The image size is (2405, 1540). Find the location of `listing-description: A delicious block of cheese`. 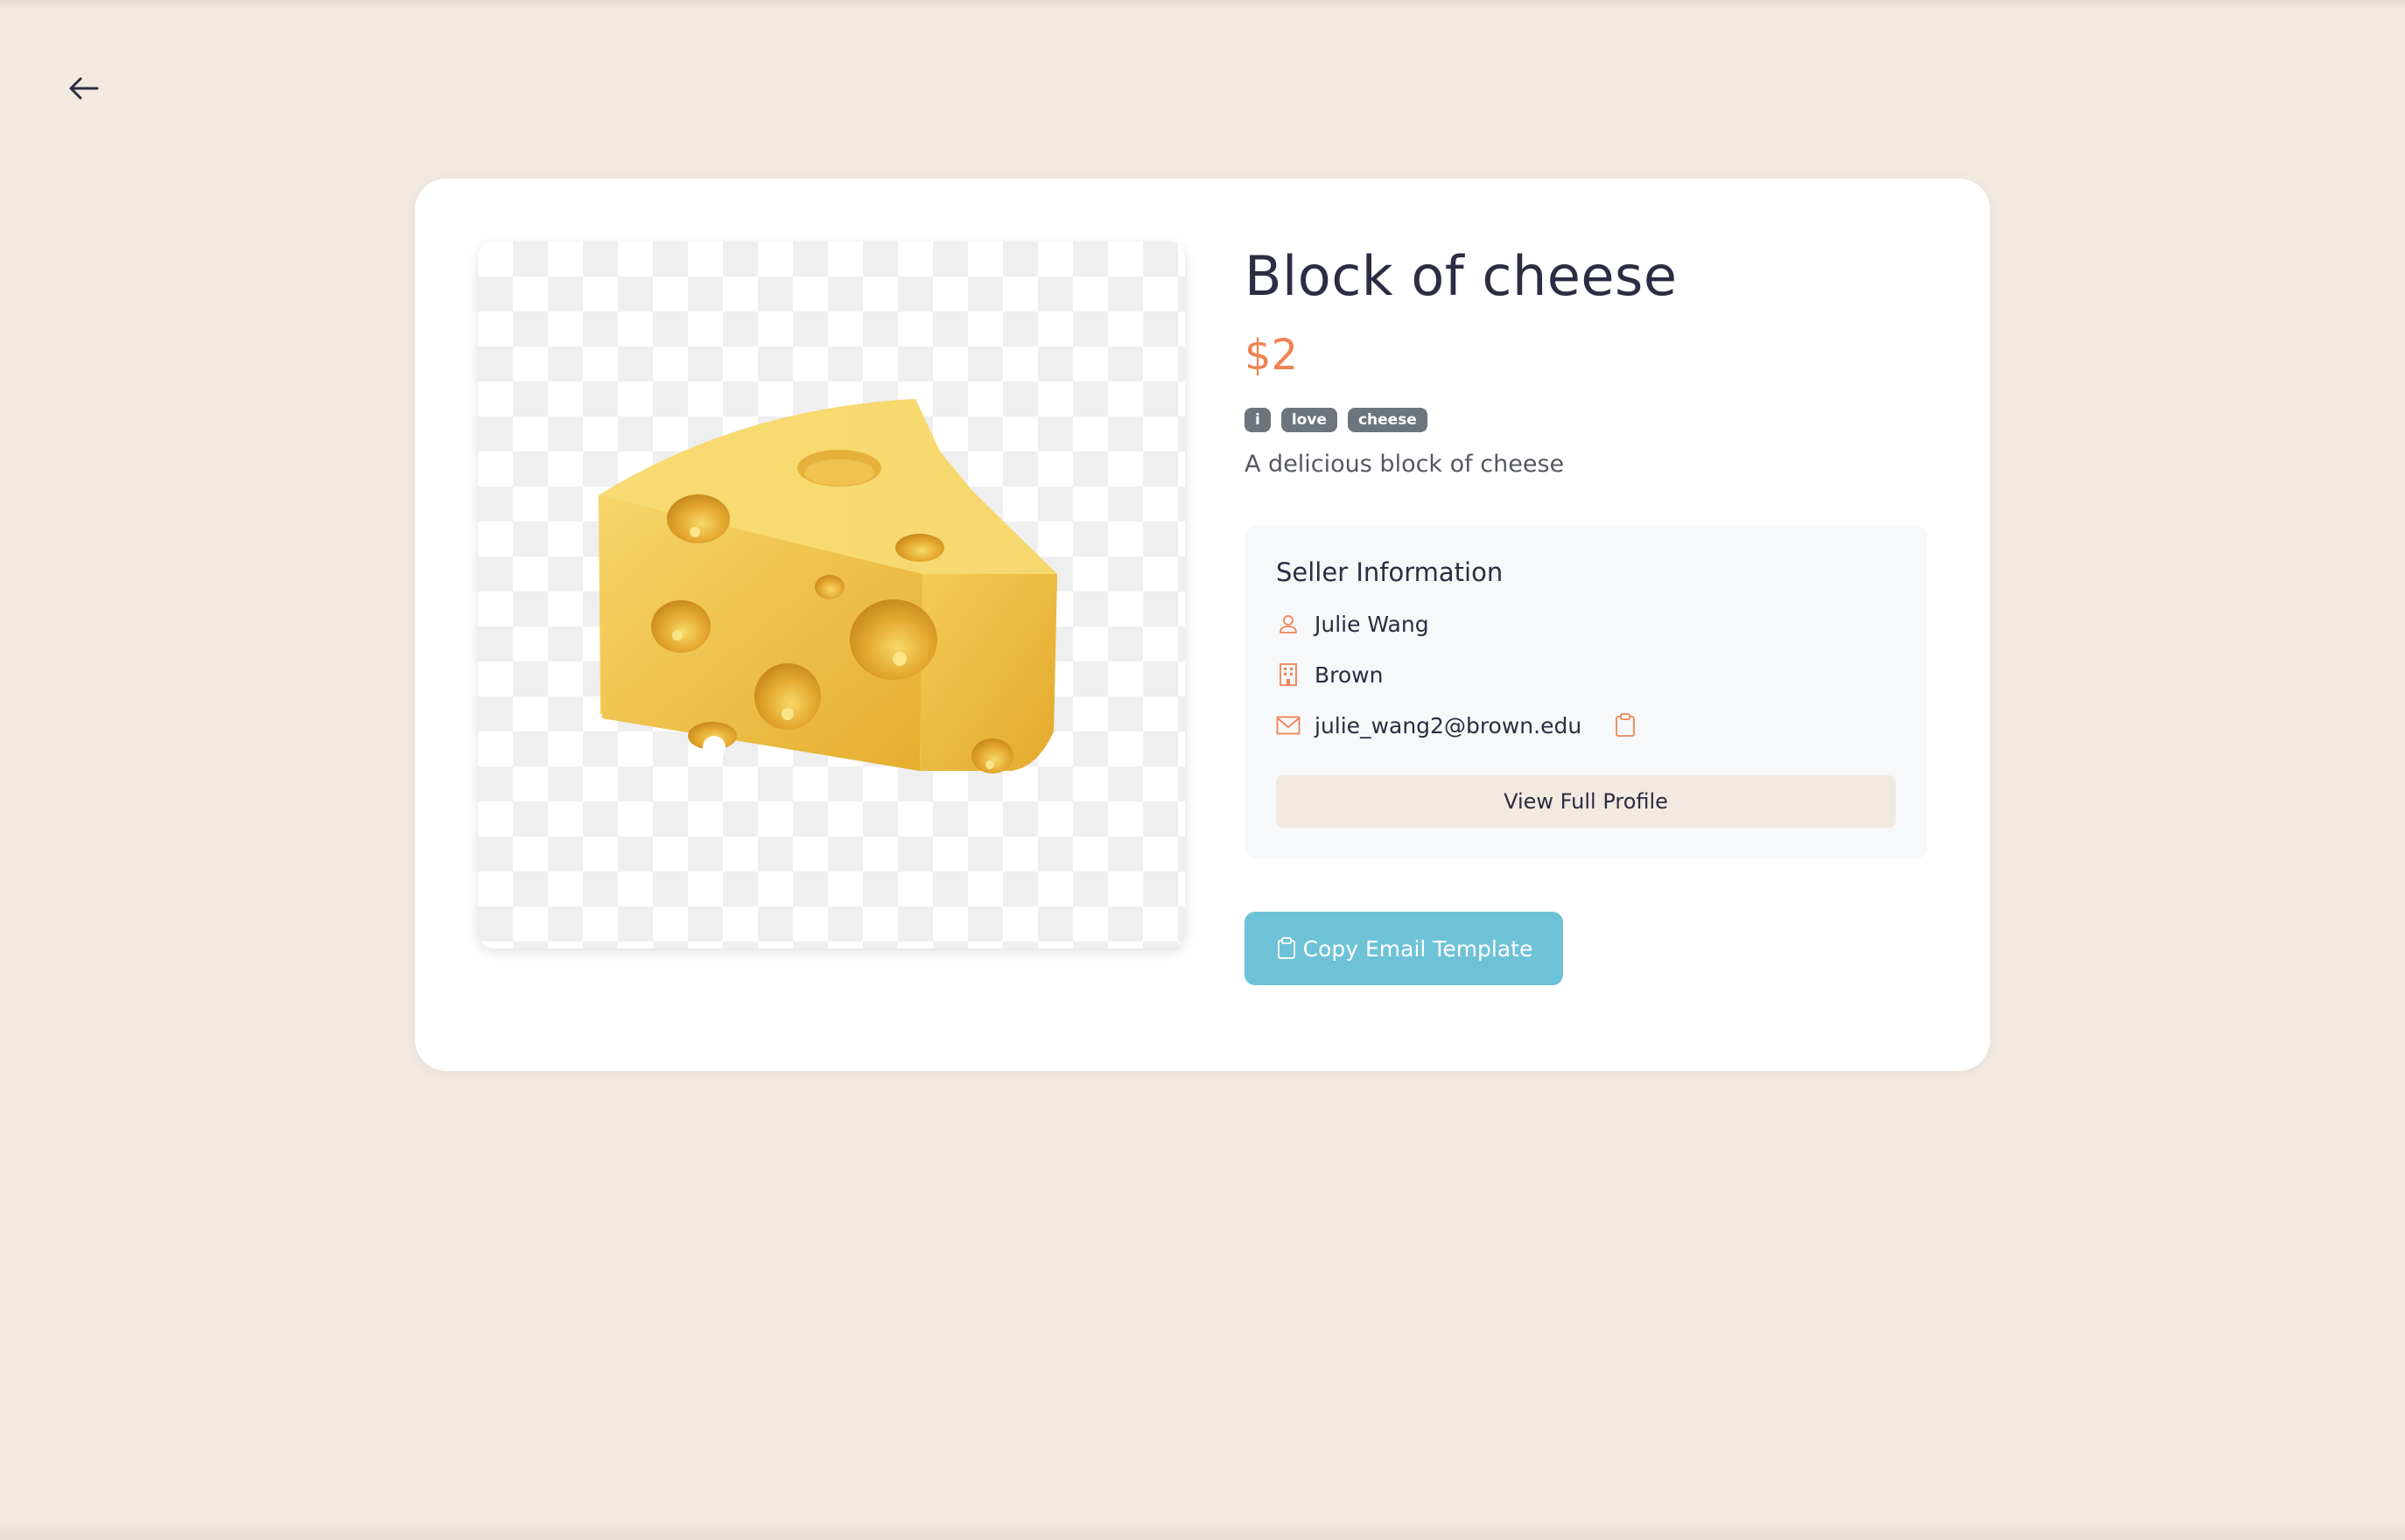

listing-description: A delicious block of cheese is located at coordinates (1405, 464).